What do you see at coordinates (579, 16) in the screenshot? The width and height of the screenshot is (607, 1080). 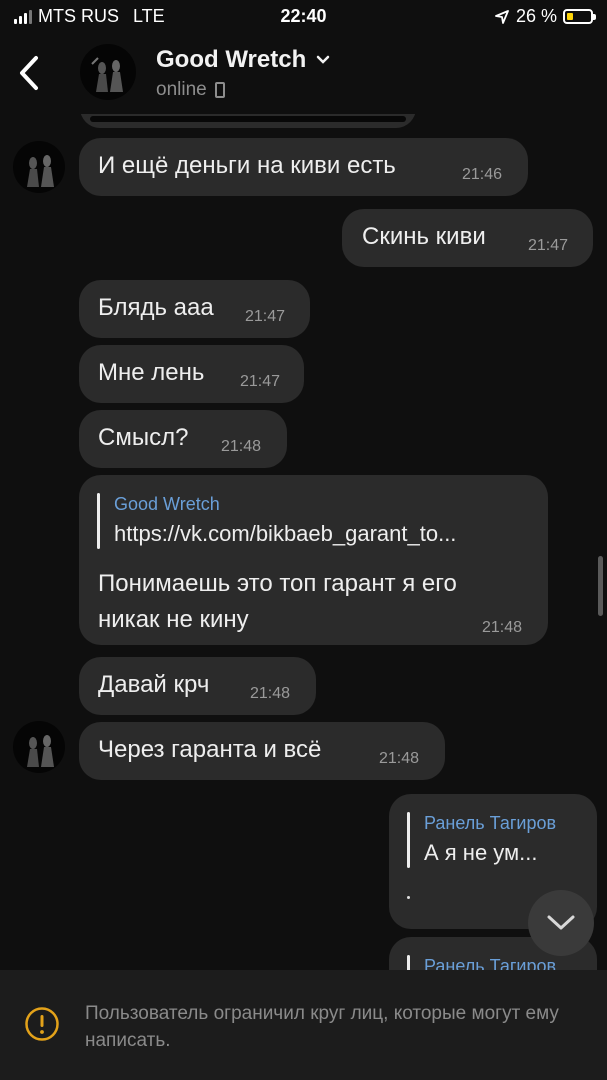 I see `battery-icon` at bounding box center [579, 16].